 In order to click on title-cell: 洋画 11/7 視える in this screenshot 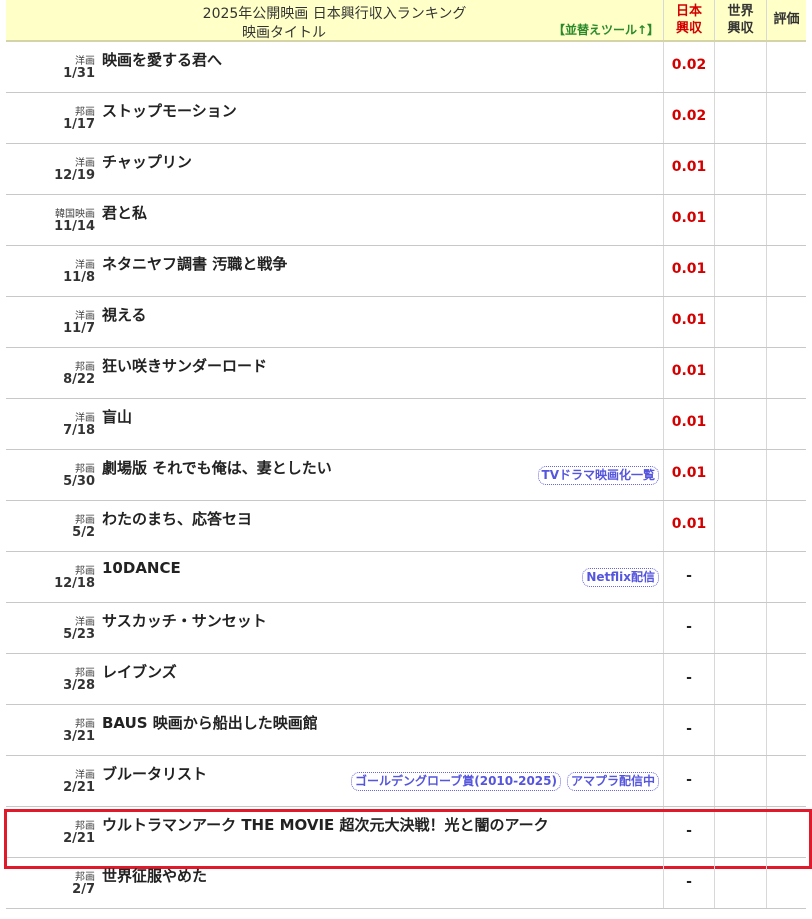, I will do `click(335, 322)`.